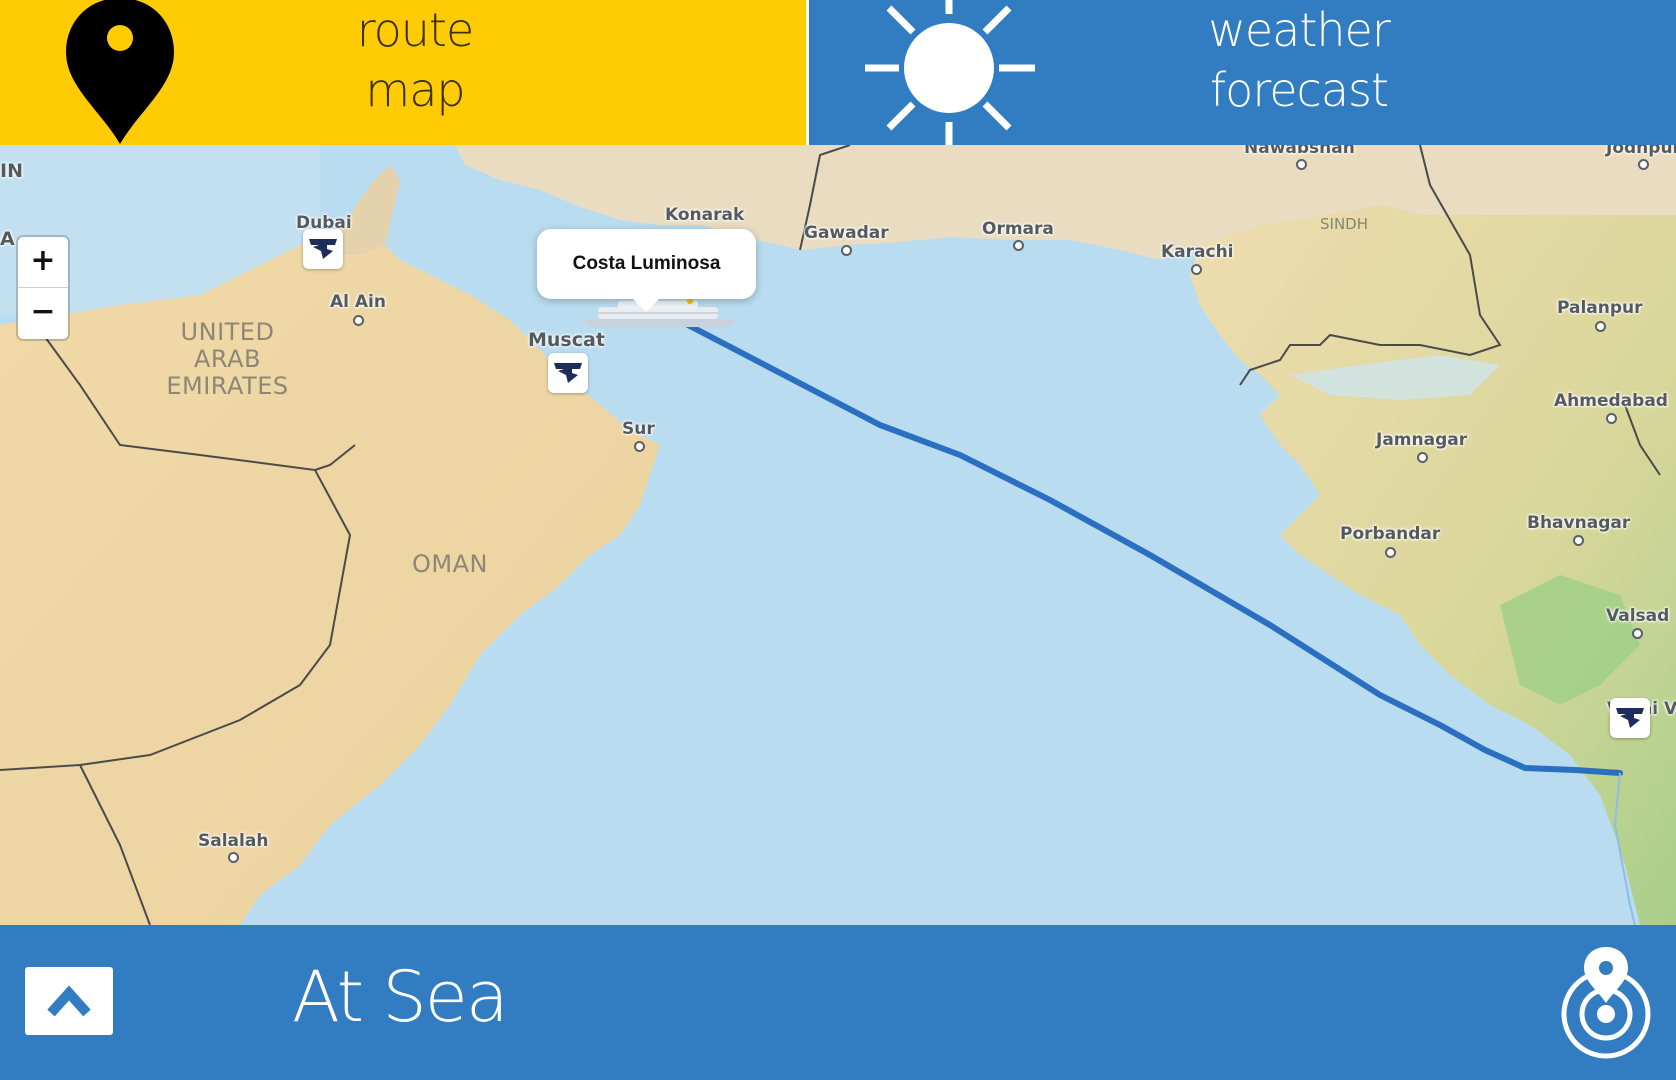 The width and height of the screenshot is (1676, 1080). I want to click on place-dot-bhavnagar, so click(1578, 540).